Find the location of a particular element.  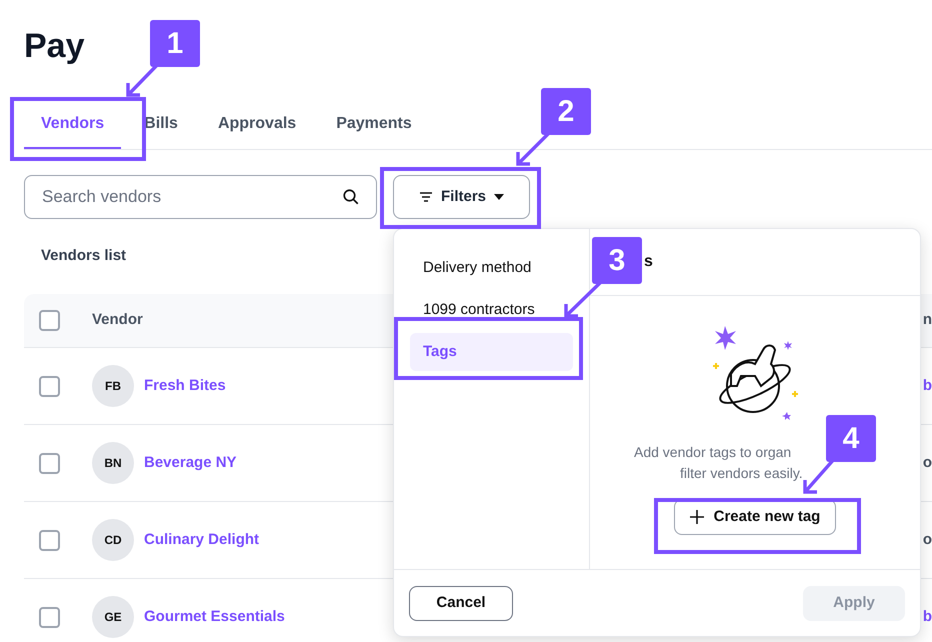

page-title: Pay is located at coordinates (54, 46).